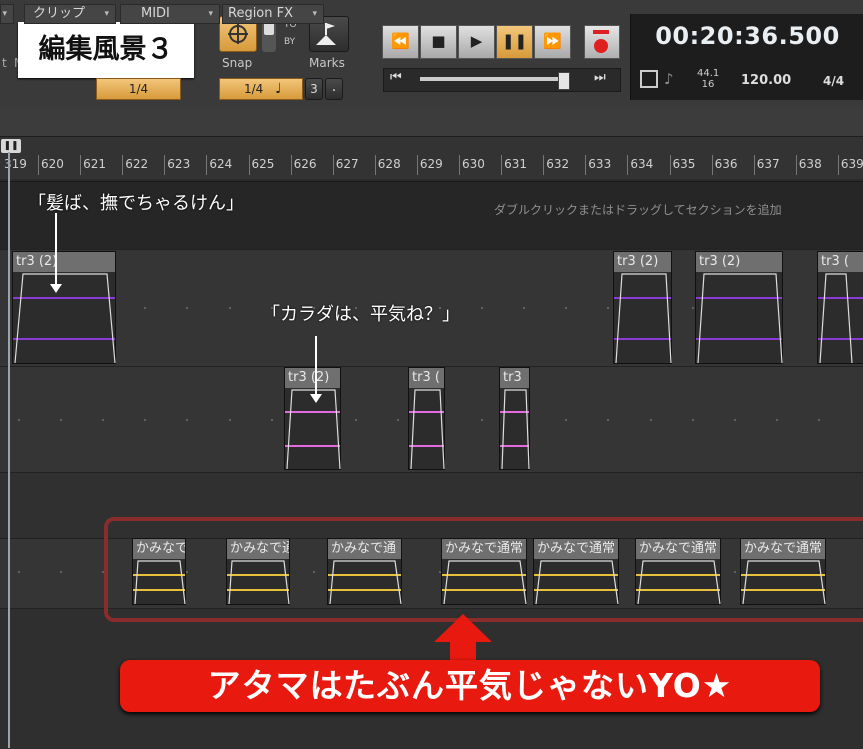 The height and width of the screenshot is (749, 863). Describe the element at coordinates (400, 42) in the screenshot. I see `rewind-icon: ⏪` at that location.